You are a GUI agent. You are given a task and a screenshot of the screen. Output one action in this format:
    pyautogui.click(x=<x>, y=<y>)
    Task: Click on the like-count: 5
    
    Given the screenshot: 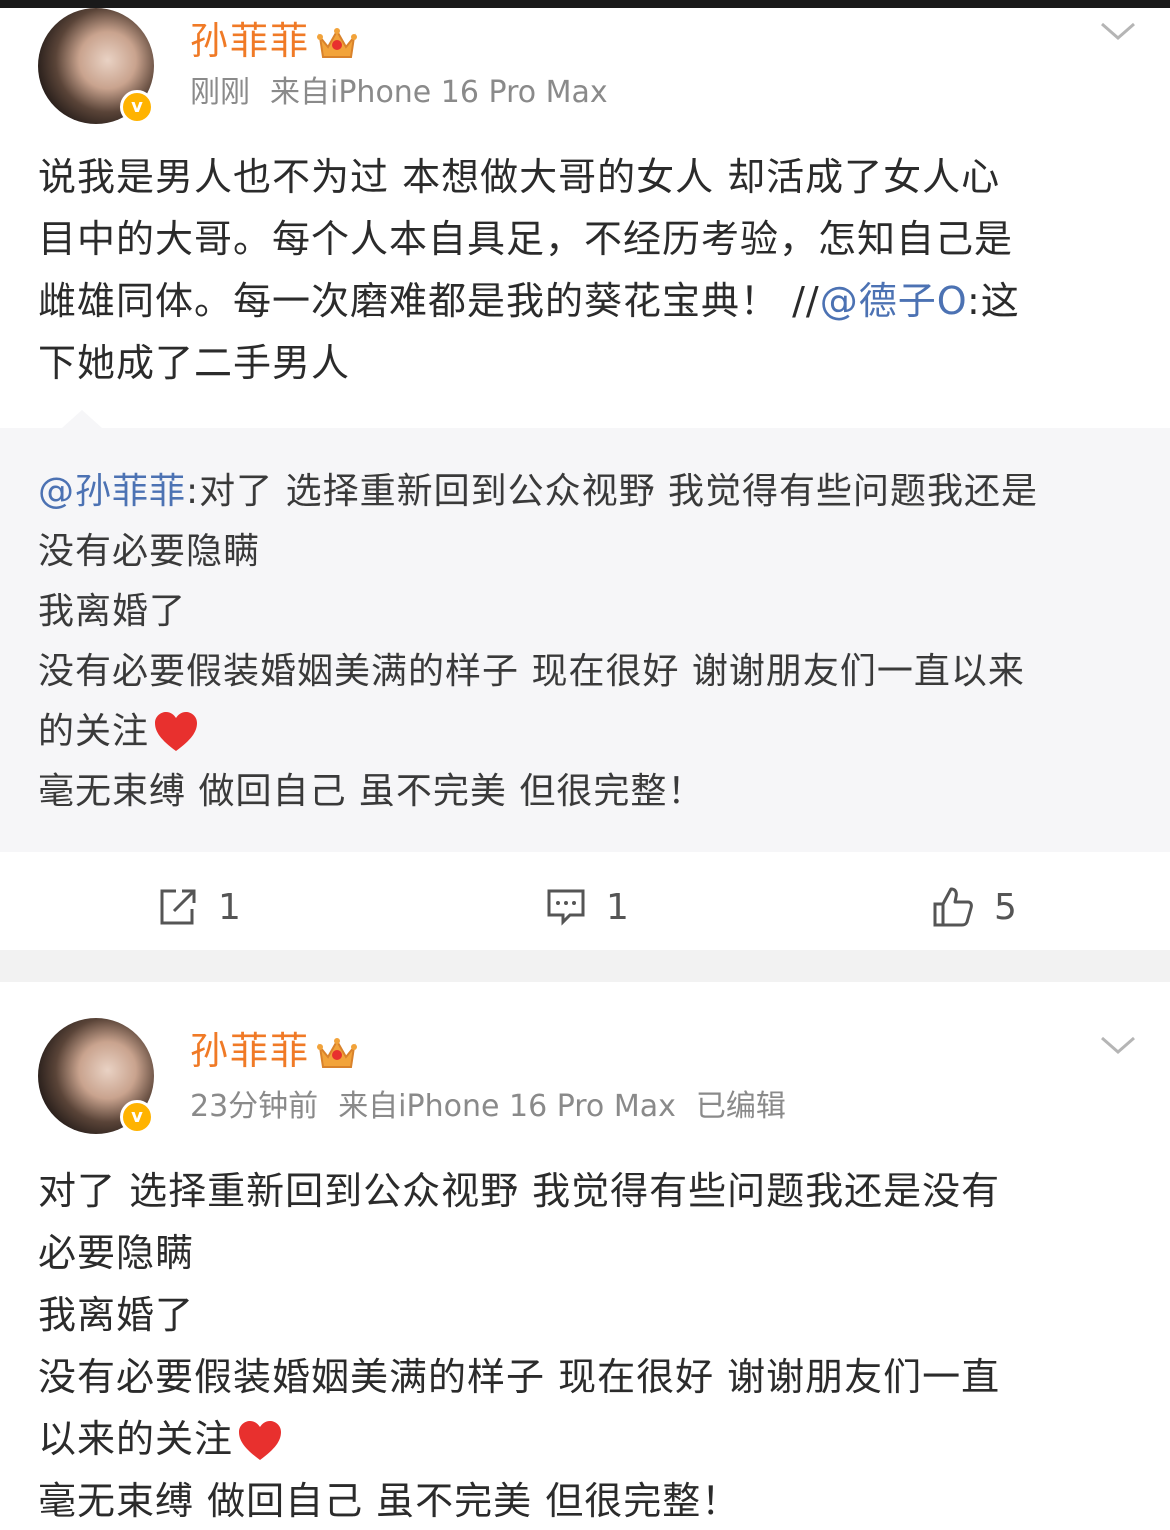 What is the action you would take?
    pyautogui.click(x=1005, y=907)
    